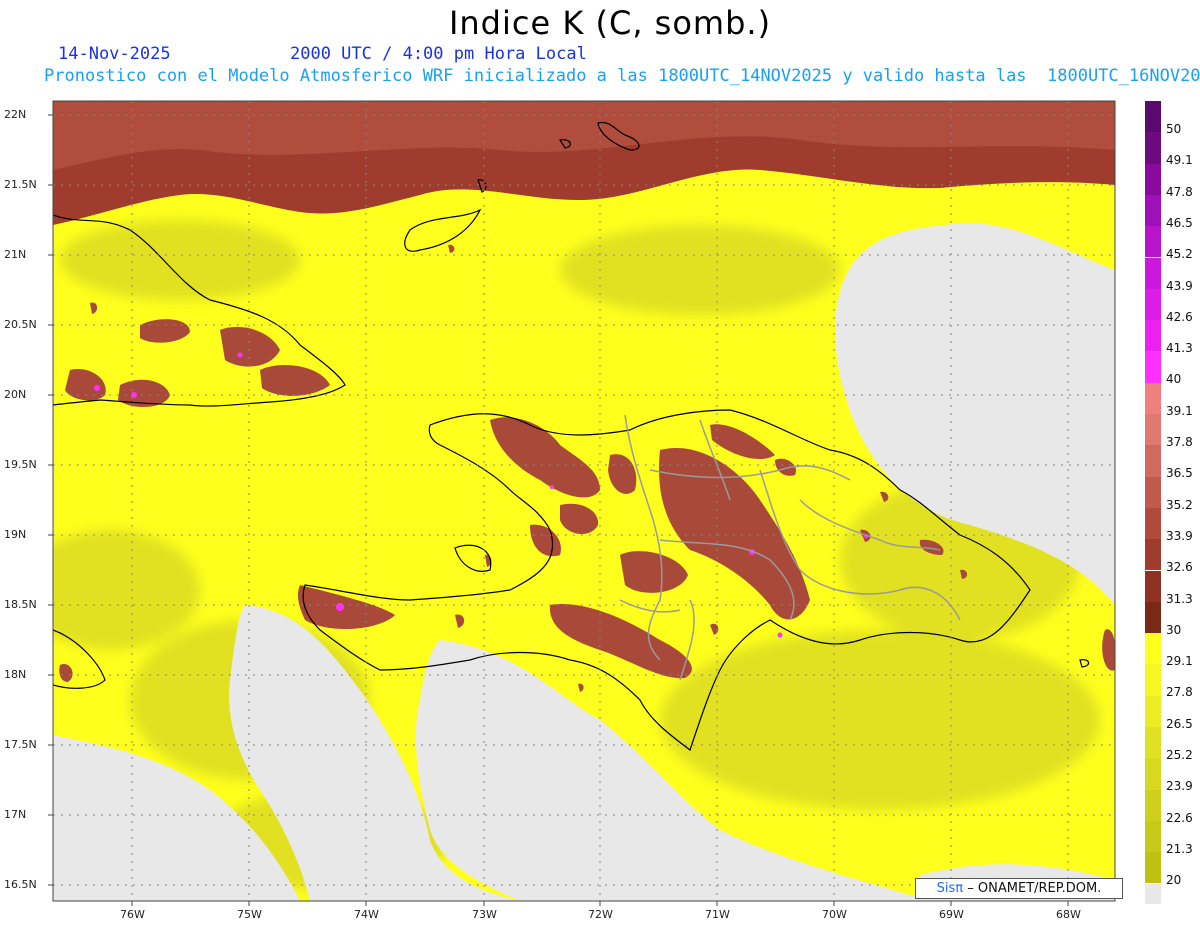 This screenshot has height=927, width=1200. Describe the element at coordinates (1179, 755) in the screenshot. I see `colorbar-label: 25.2` at that location.